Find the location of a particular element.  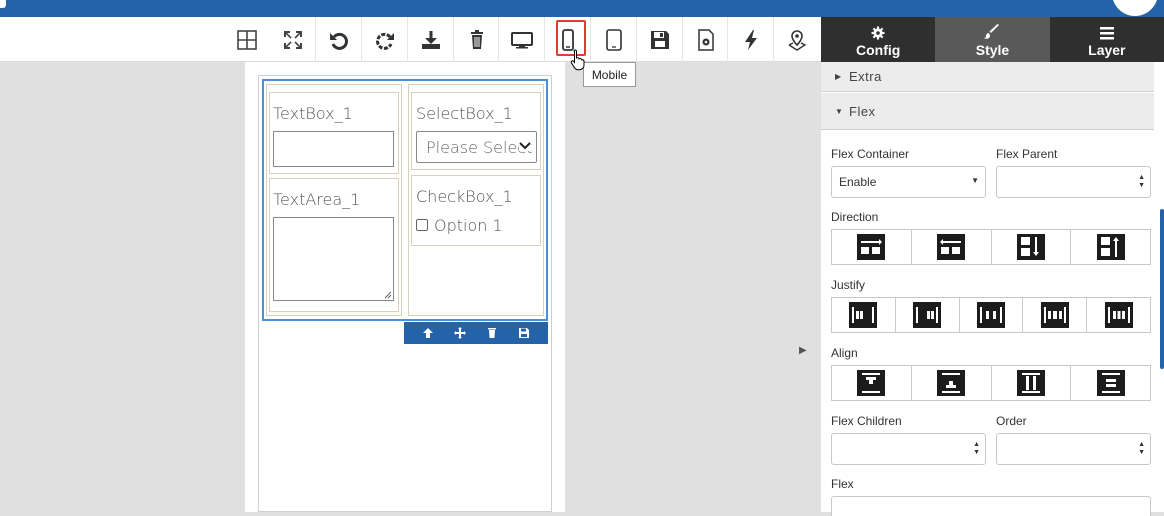

save-button is located at coordinates (659, 39).